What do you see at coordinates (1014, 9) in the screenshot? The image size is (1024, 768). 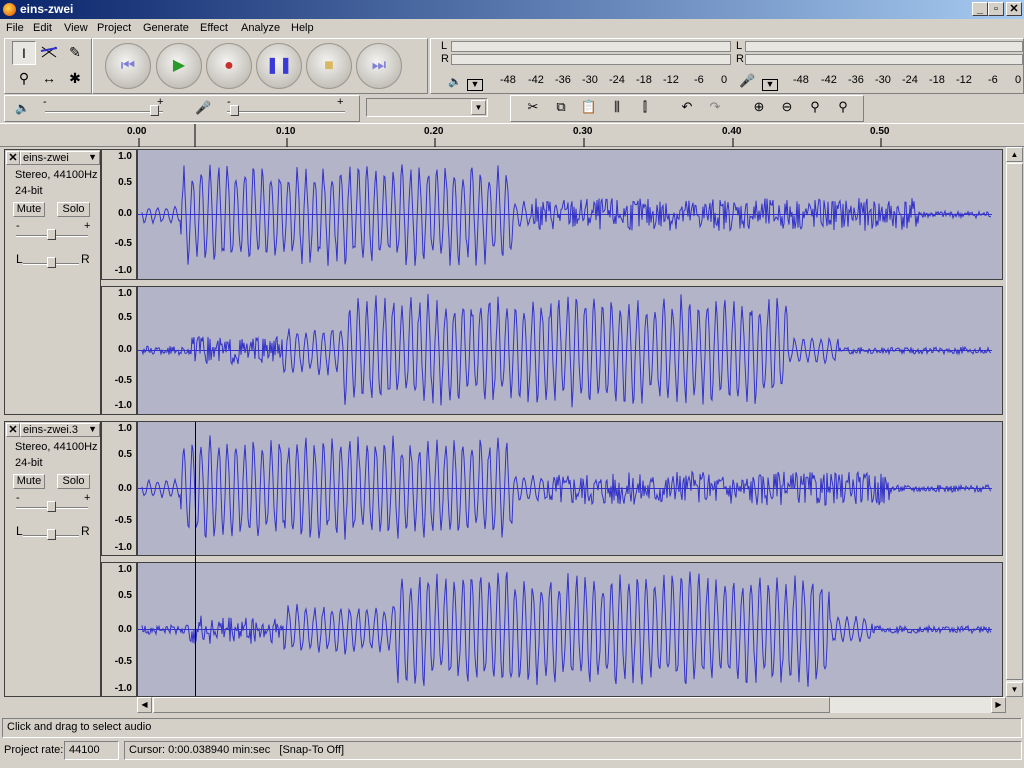 I see `close-window-button: ✕` at bounding box center [1014, 9].